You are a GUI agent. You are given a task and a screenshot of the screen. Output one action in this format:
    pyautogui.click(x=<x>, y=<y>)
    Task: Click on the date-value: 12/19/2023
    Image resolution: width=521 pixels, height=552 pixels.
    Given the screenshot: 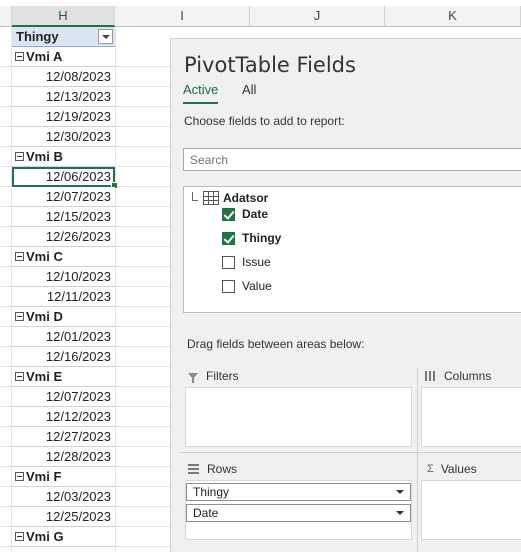 What is the action you would take?
    pyautogui.click(x=78, y=116)
    